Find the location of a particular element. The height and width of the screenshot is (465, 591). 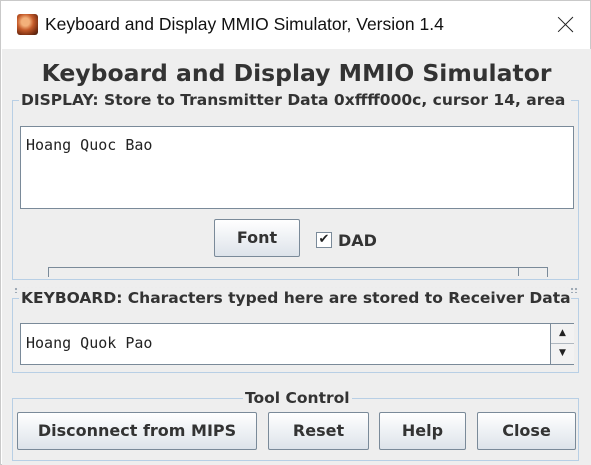

keyboard-input-text: Hoang Quok Pao is located at coordinates (89, 343).